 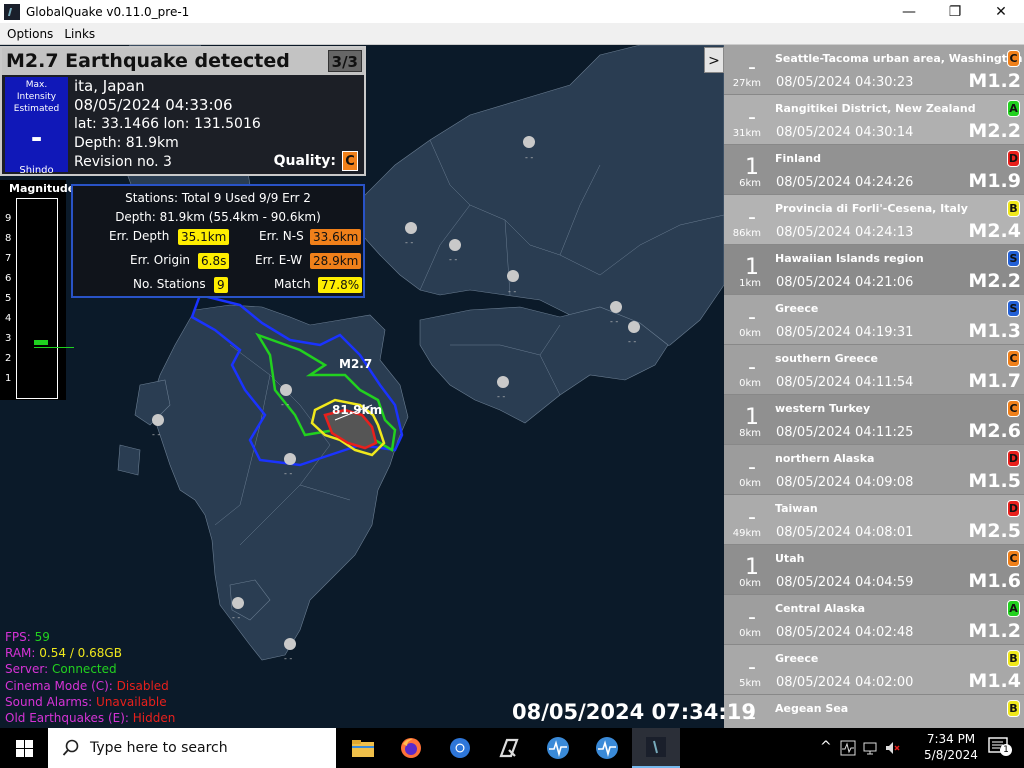 What do you see at coordinates (1006, 750) in the screenshot?
I see `notification-count: 1` at bounding box center [1006, 750].